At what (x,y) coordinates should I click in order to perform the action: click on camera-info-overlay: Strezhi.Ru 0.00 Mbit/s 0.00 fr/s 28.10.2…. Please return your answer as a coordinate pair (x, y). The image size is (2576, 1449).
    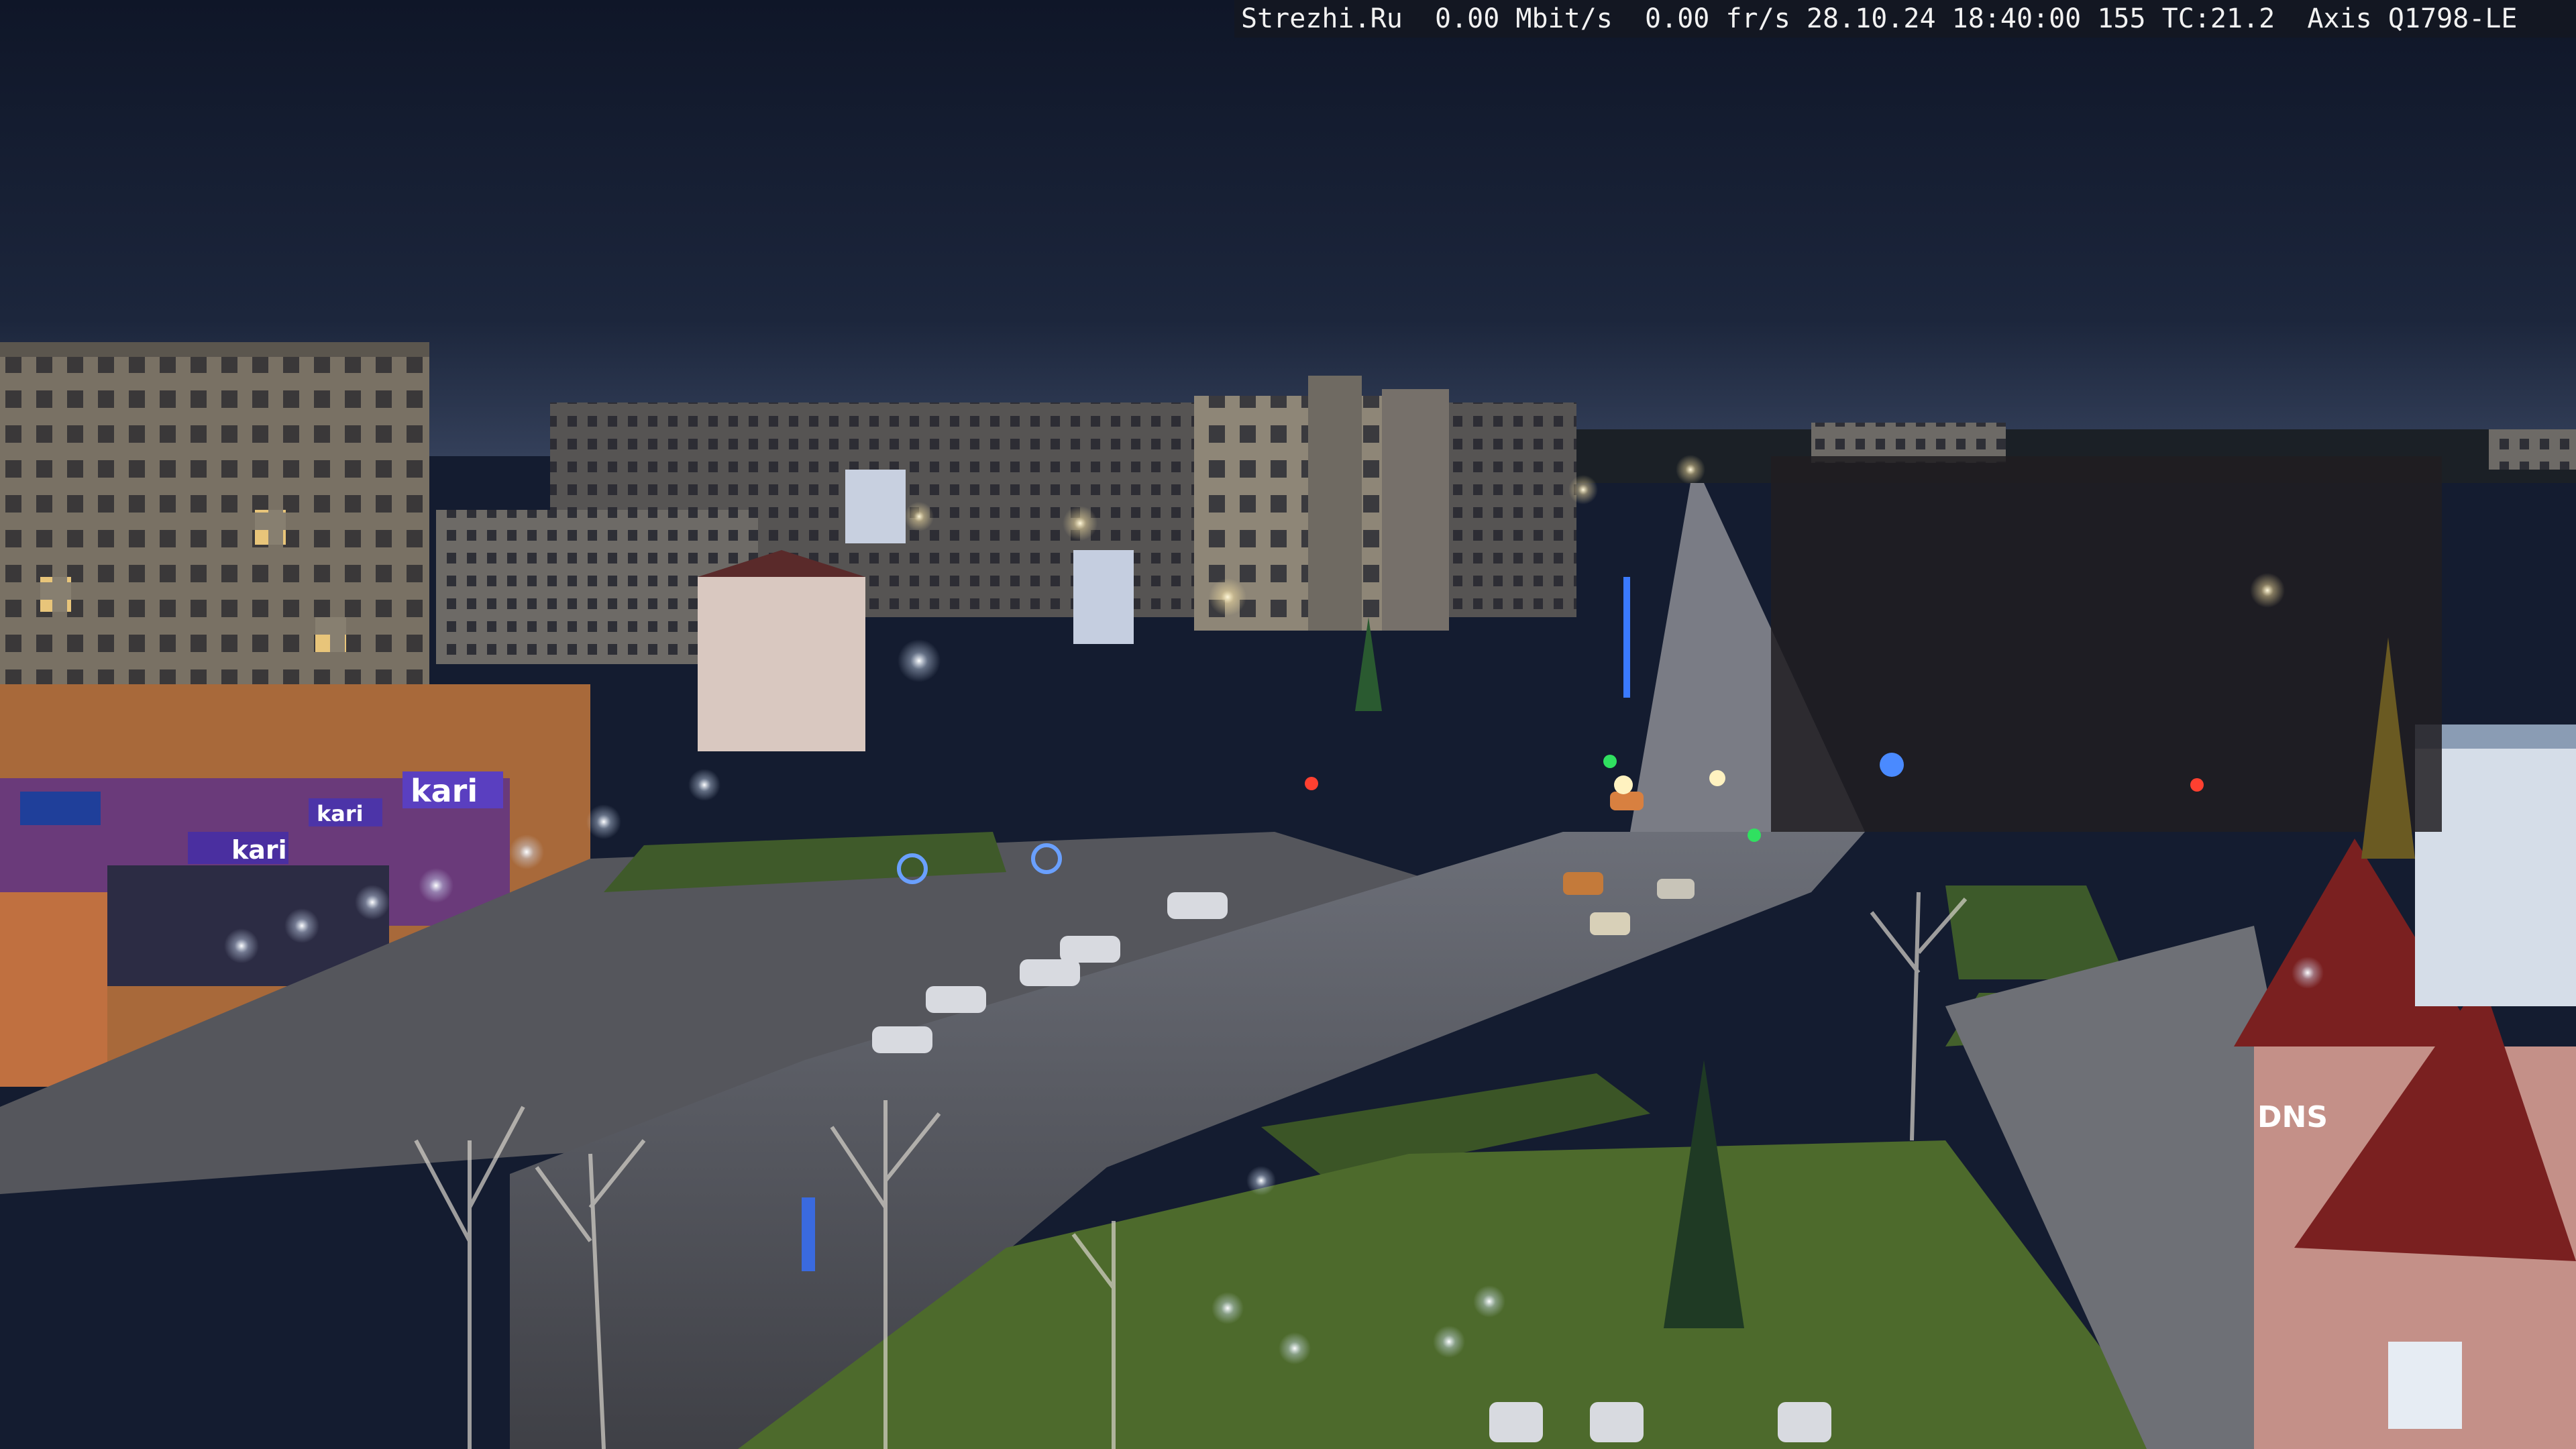
    Looking at the image, I should click on (1905, 19).